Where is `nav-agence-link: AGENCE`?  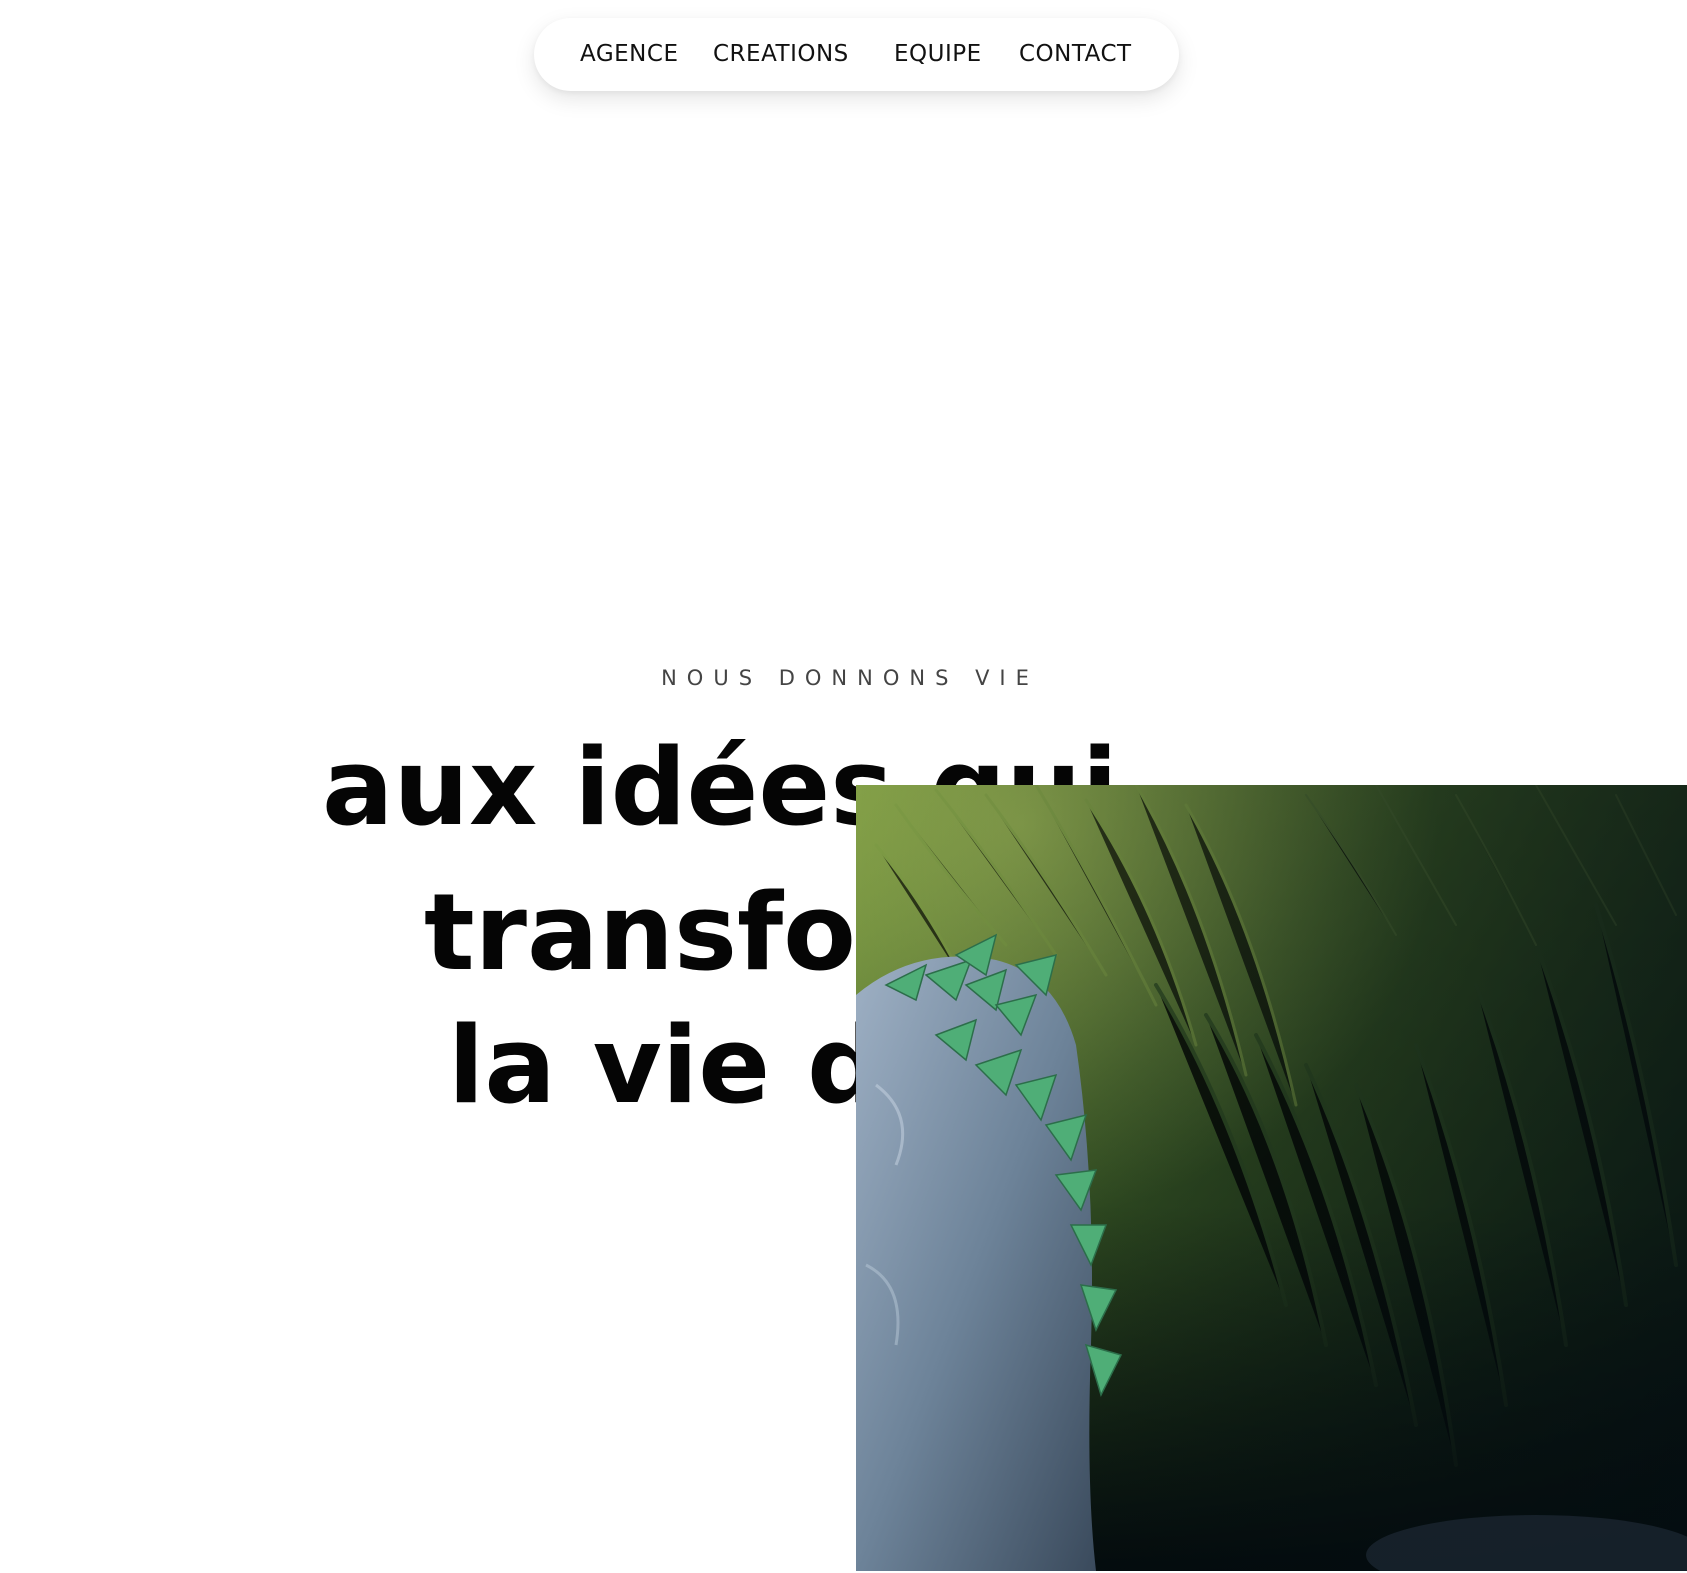
nav-agence-link: AGENCE is located at coordinates (629, 54).